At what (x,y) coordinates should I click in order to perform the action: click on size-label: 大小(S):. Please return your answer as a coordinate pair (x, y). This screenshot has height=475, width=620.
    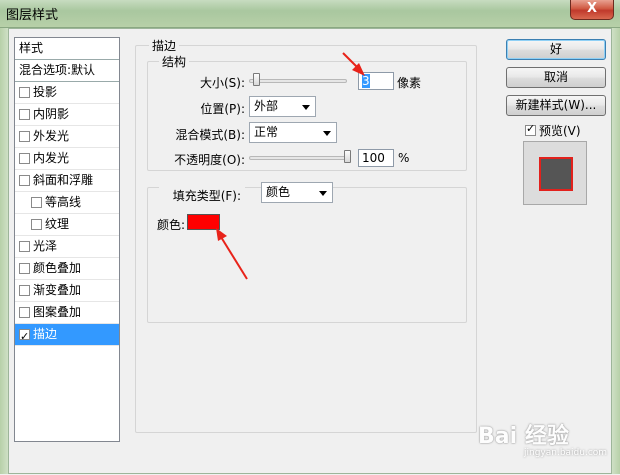
    Looking at the image, I should click on (222, 83).